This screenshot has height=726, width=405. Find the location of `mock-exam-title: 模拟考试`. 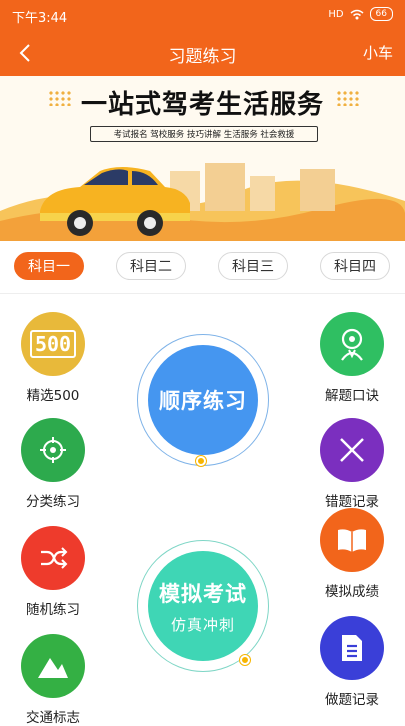

mock-exam-title: 模拟考试 is located at coordinates (203, 593).